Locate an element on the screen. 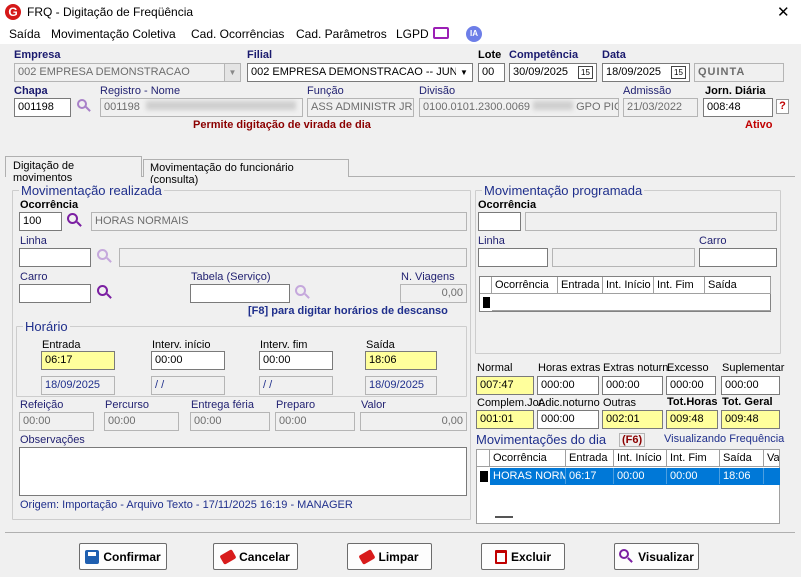  carro-search-icon is located at coordinates (104, 292).